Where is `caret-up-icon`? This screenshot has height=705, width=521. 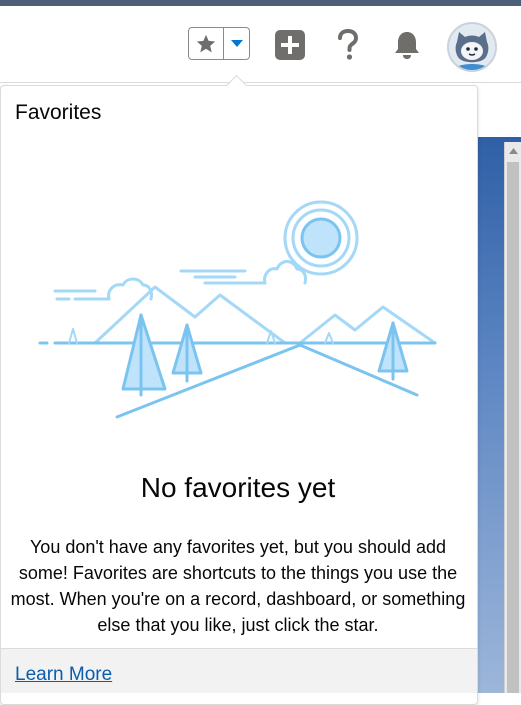
caret-up-icon is located at coordinates (513, 150).